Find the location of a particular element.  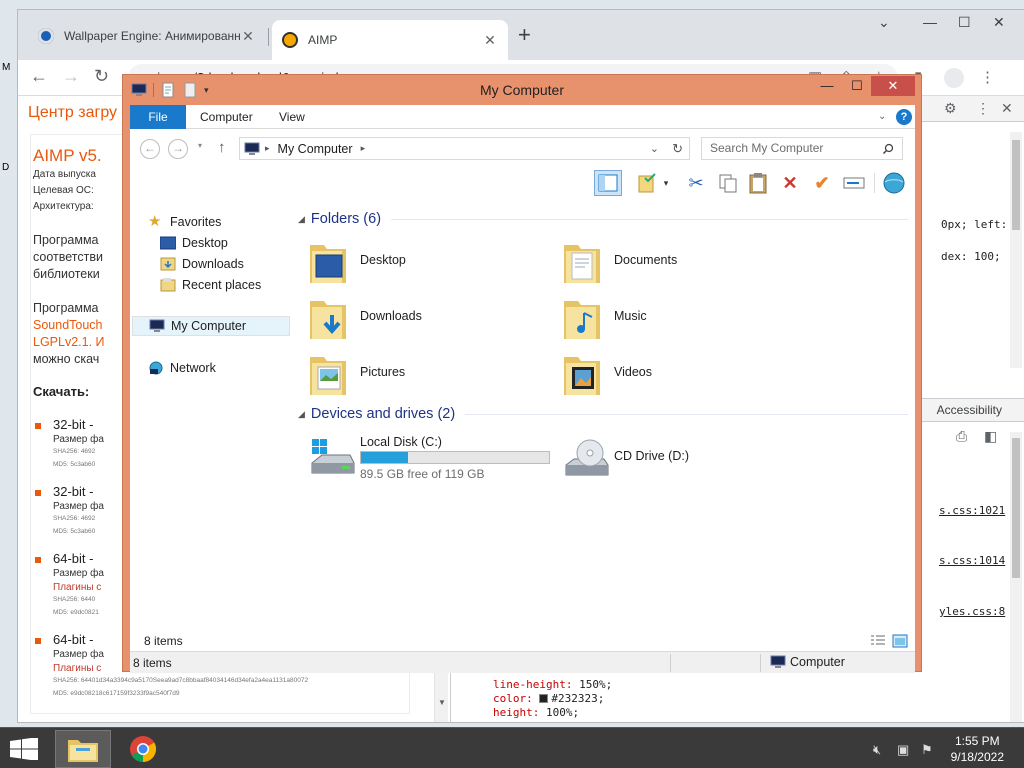

scroll-down-icon: ▼ is located at coordinates (442, 702).